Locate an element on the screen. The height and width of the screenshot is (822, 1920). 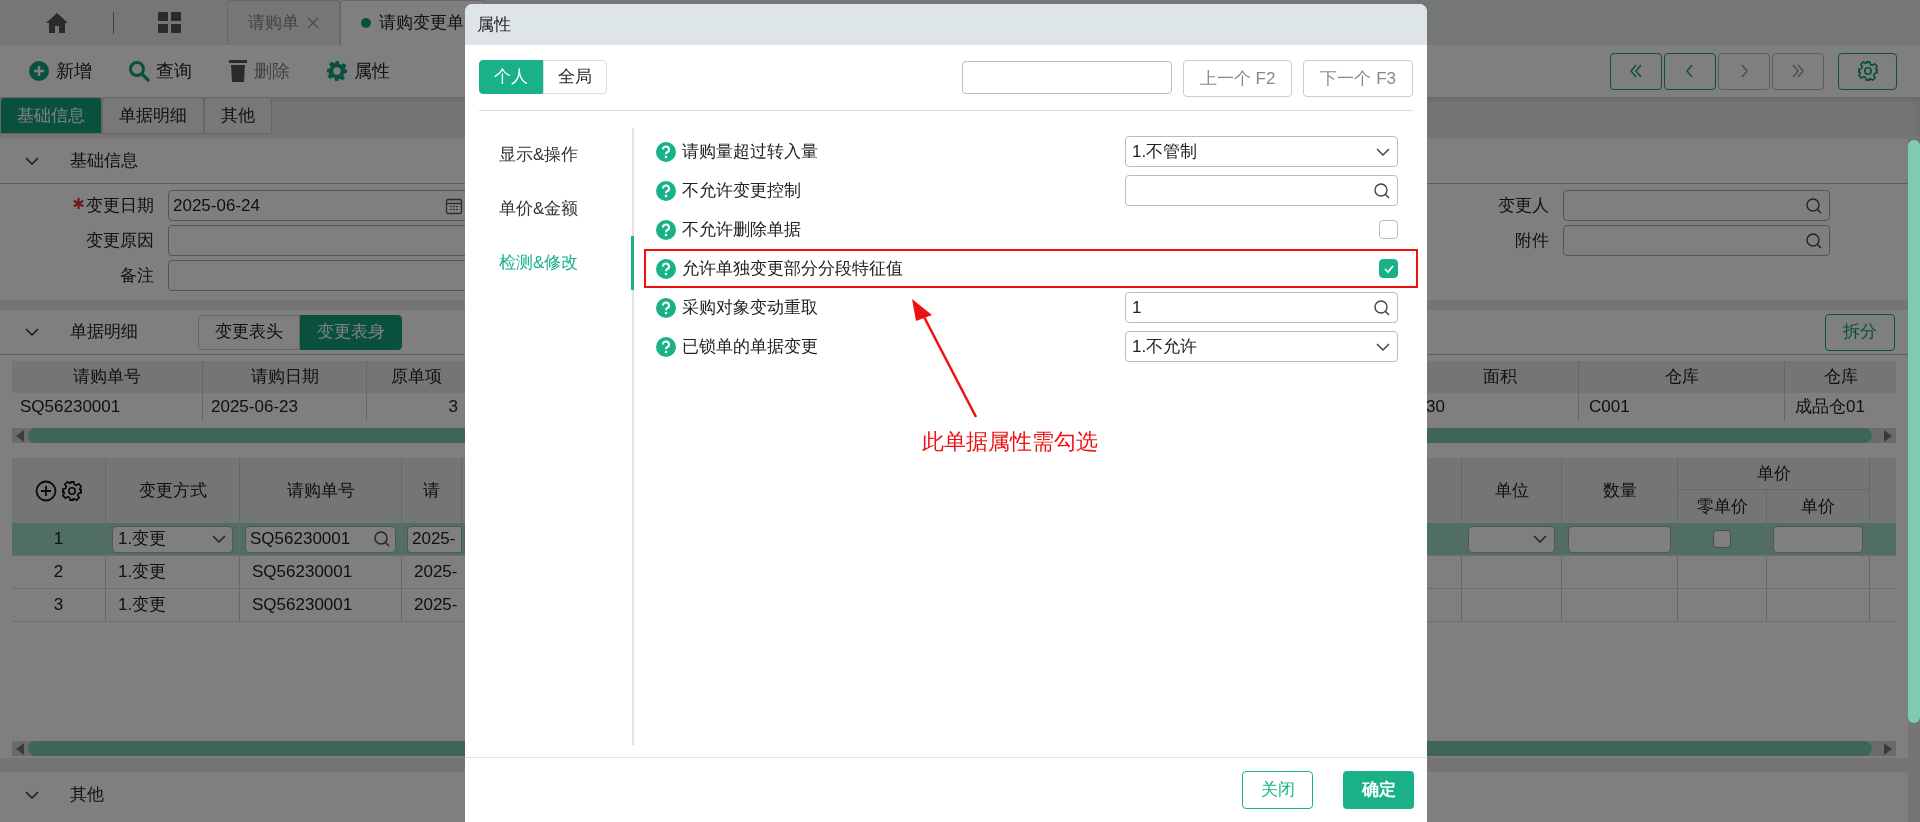
view-tab: 变更表头 is located at coordinates (249, 332).